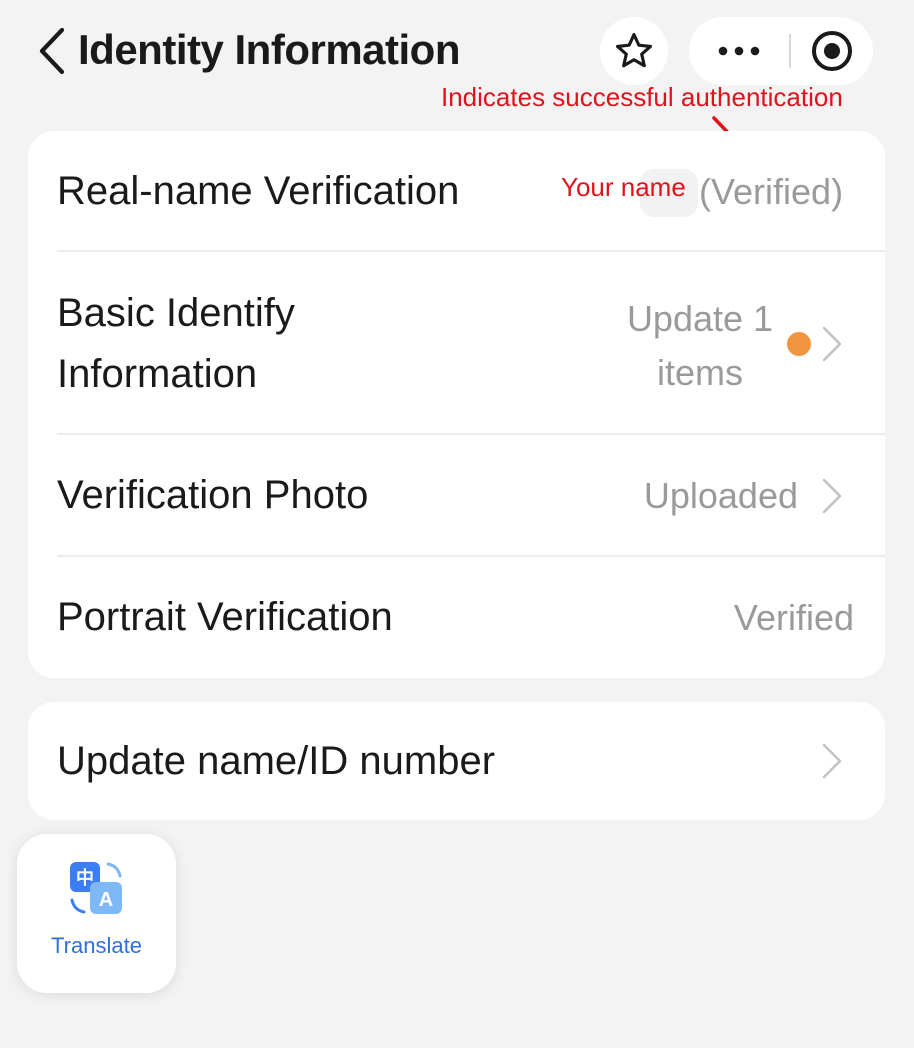  What do you see at coordinates (642, 97) in the screenshot?
I see `annotation-label: Indicates successful authentication` at bounding box center [642, 97].